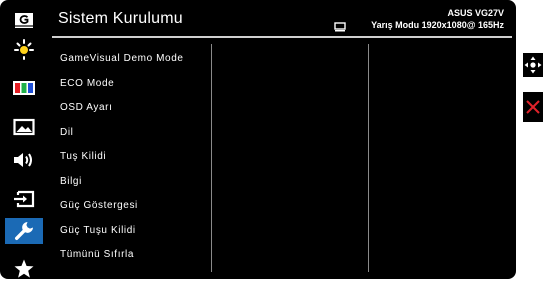 Image resolution: width=543 pixels, height=287 pixels. Describe the element at coordinates (135, 206) in the screenshot. I see `menu-item-power-indicator: Güç Göstergesi` at that location.